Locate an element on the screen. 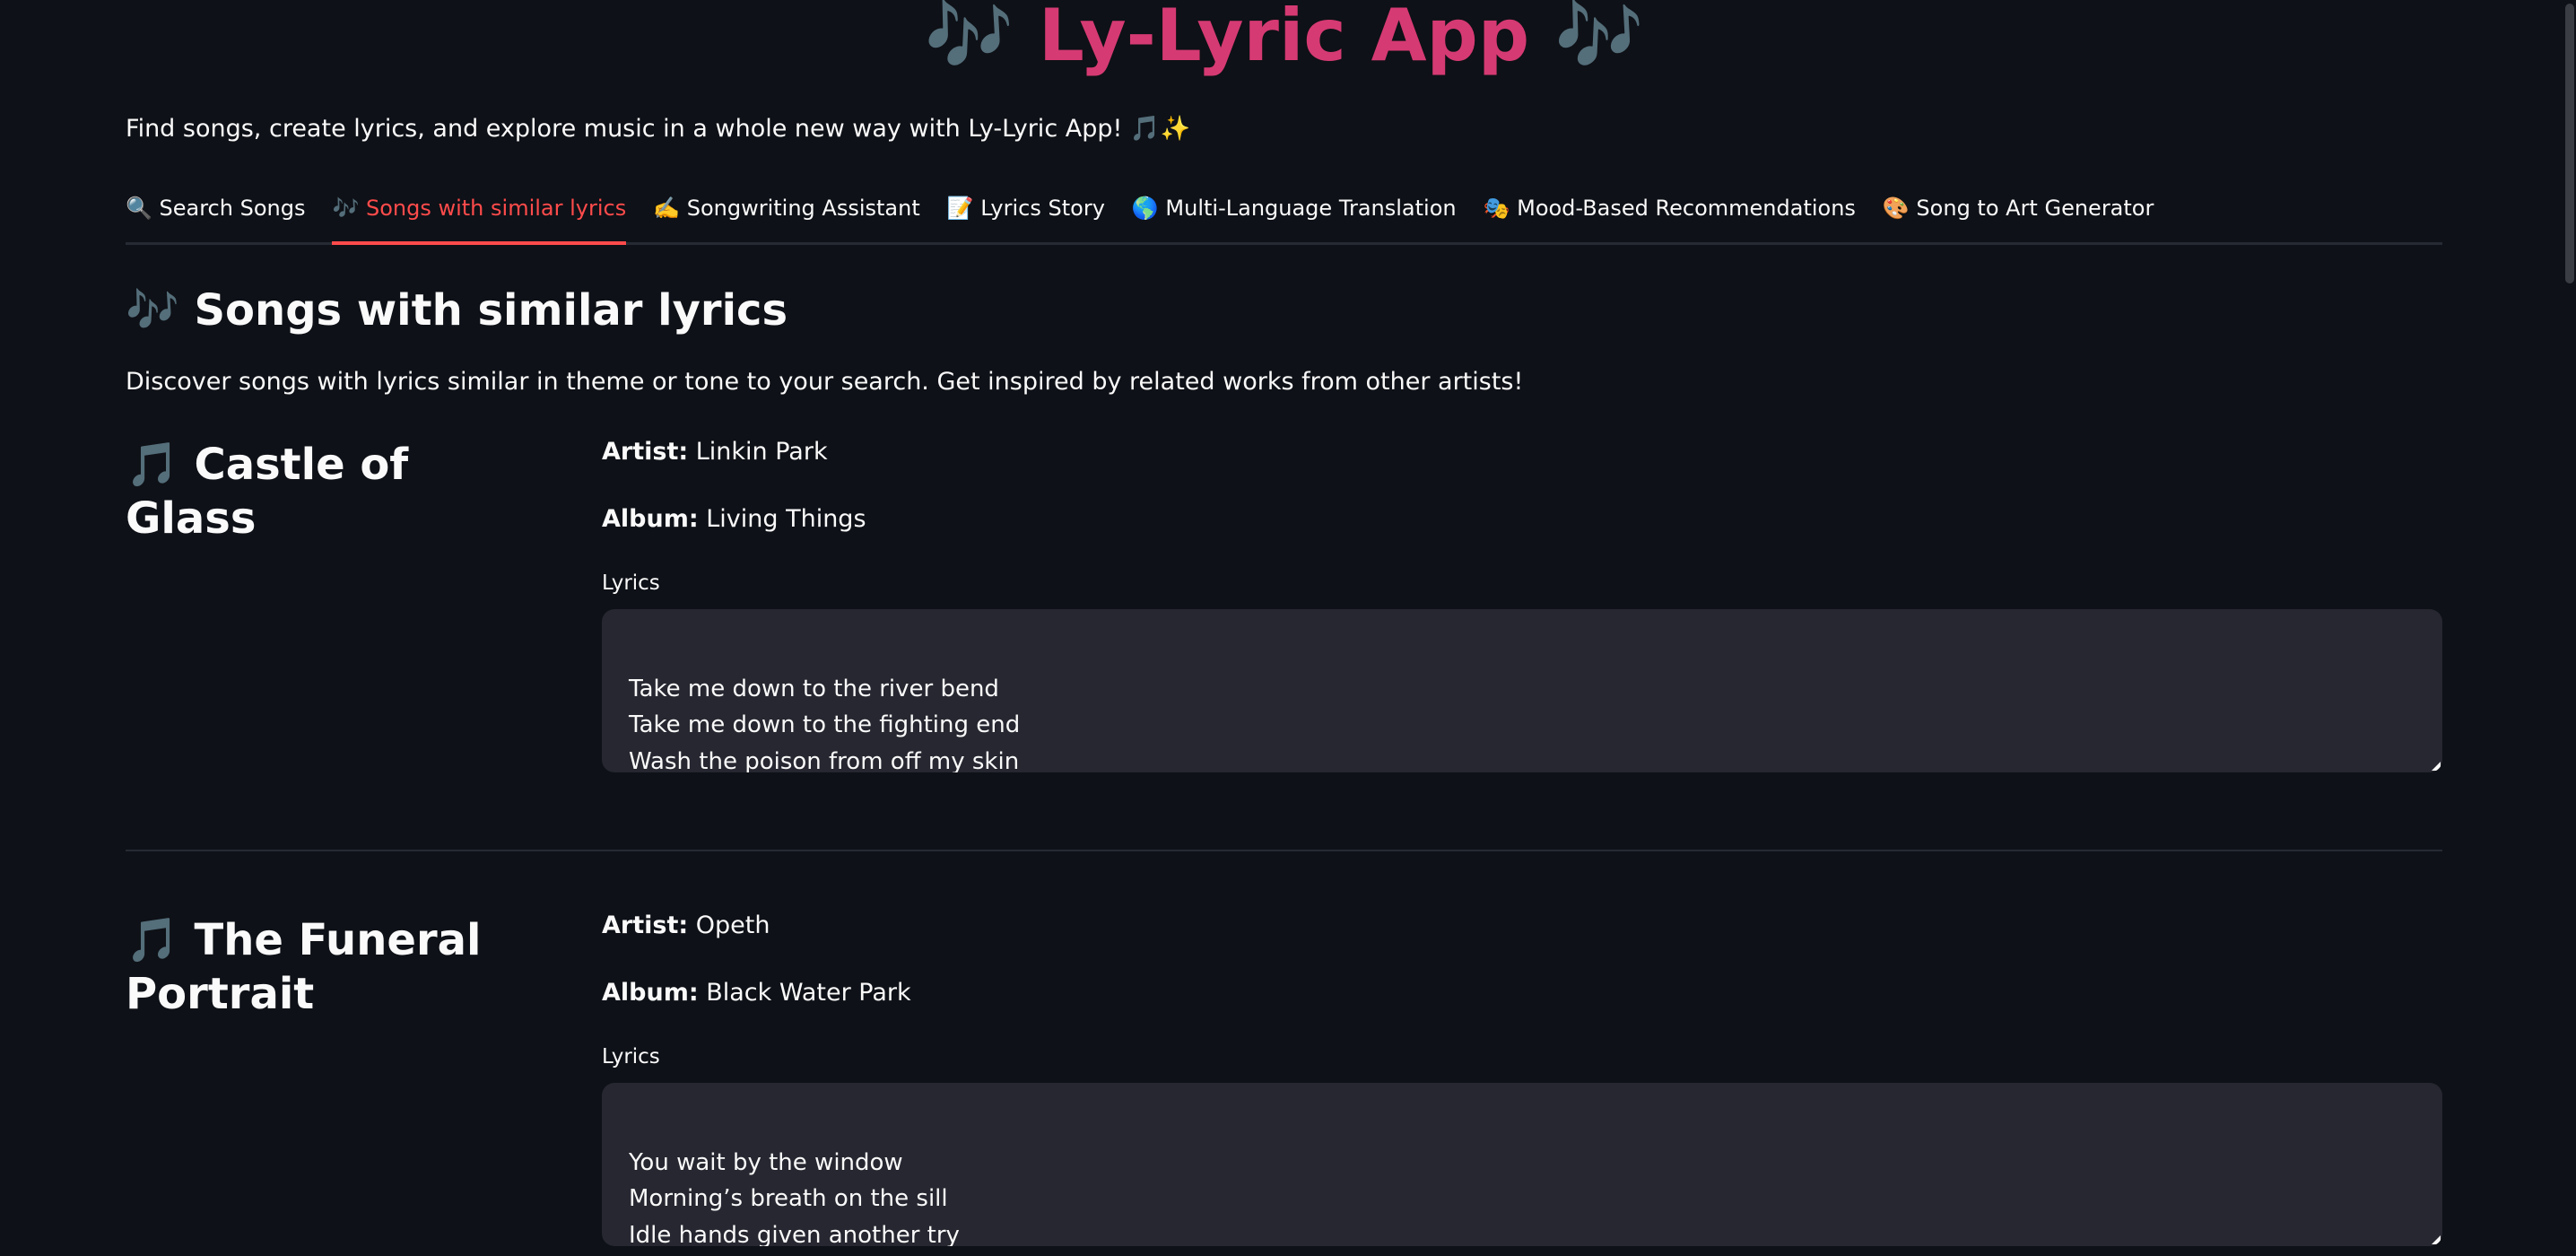 The height and width of the screenshot is (1256, 2576). tab-mood-recommendations: 🎭 Mood-Based Recommendations is located at coordinates (1670, 214).